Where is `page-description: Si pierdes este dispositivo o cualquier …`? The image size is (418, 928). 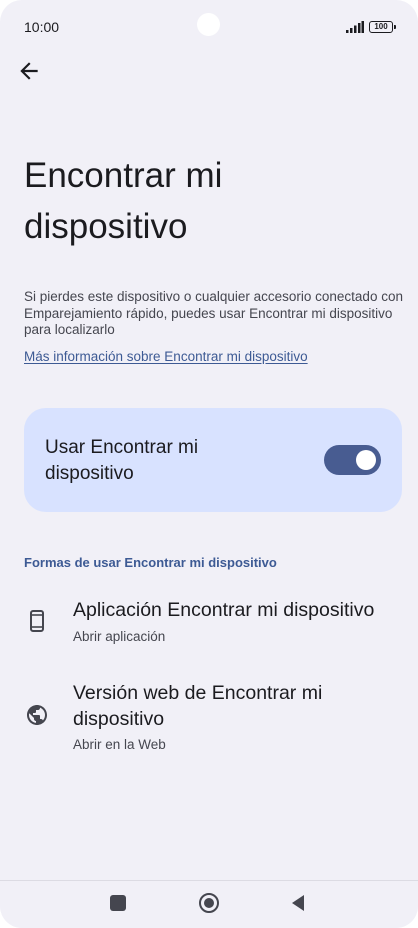 page-description: Si pierdes este dispositivo o cualquier … is located at coordinates (213, 313).